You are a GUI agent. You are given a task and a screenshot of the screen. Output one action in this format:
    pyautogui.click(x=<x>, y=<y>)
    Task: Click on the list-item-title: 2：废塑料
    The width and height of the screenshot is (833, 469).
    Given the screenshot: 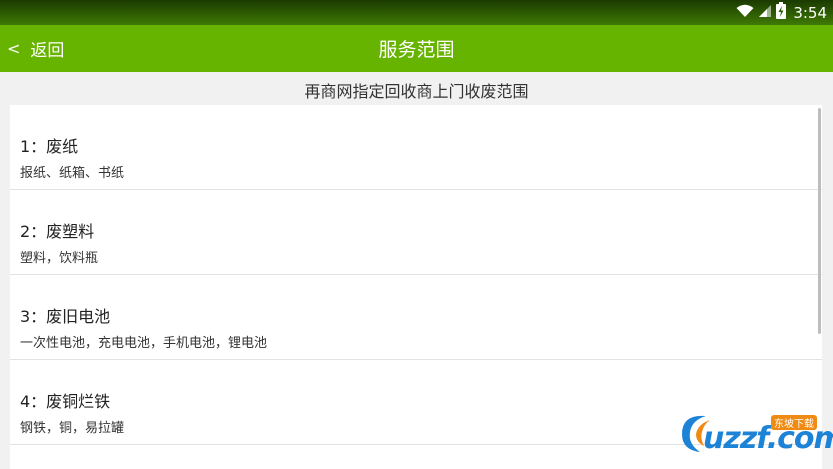 What is the action you would take?
    pyautogui.click(x=57, y=231)
    